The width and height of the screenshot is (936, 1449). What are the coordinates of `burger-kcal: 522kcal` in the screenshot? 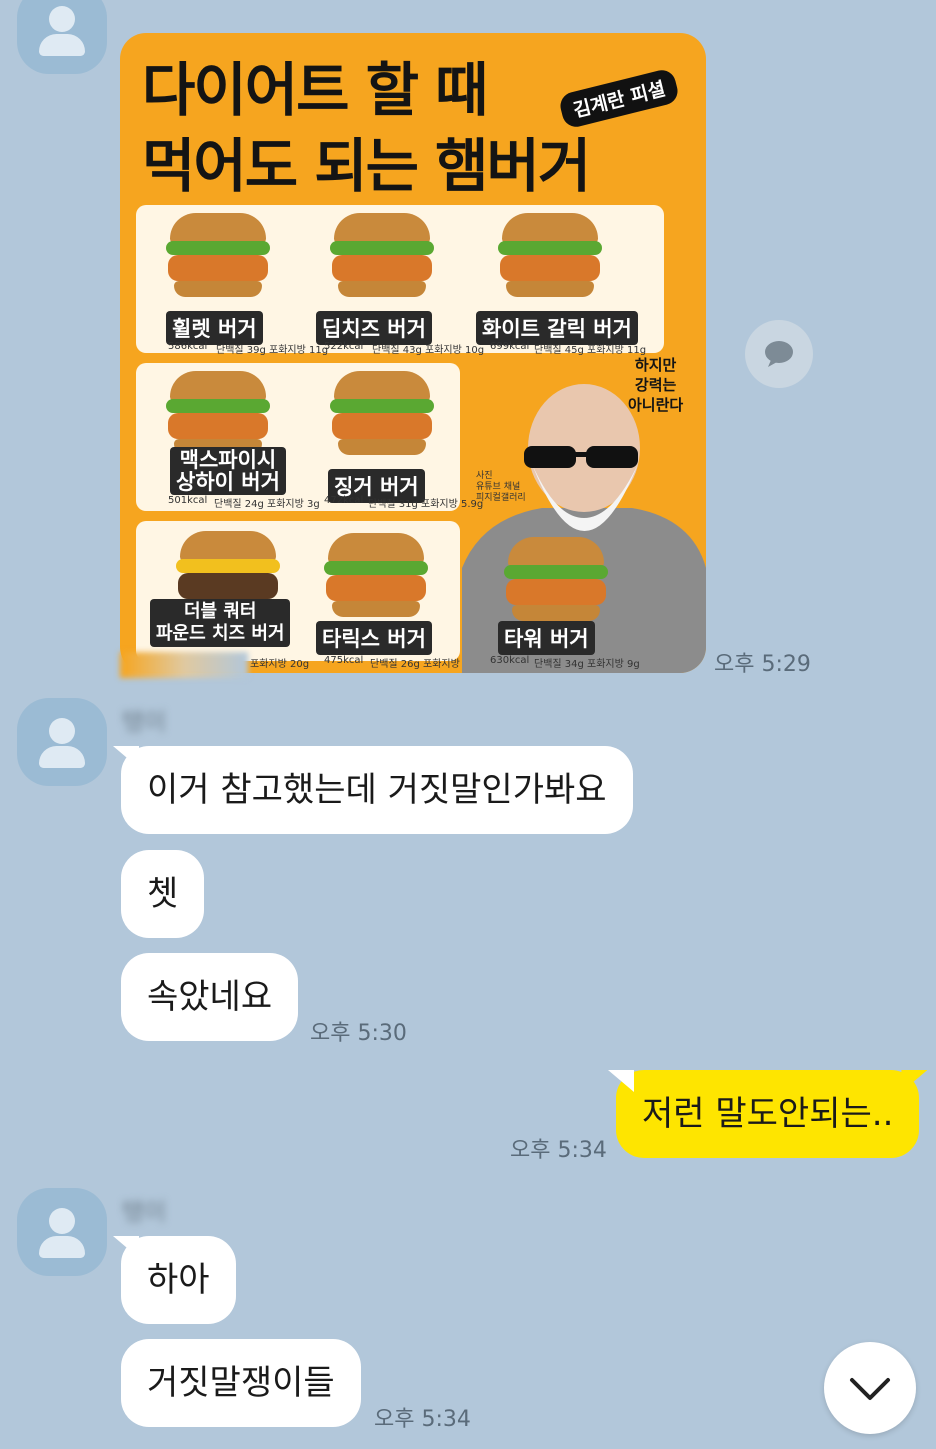 It's located at (344, 346).